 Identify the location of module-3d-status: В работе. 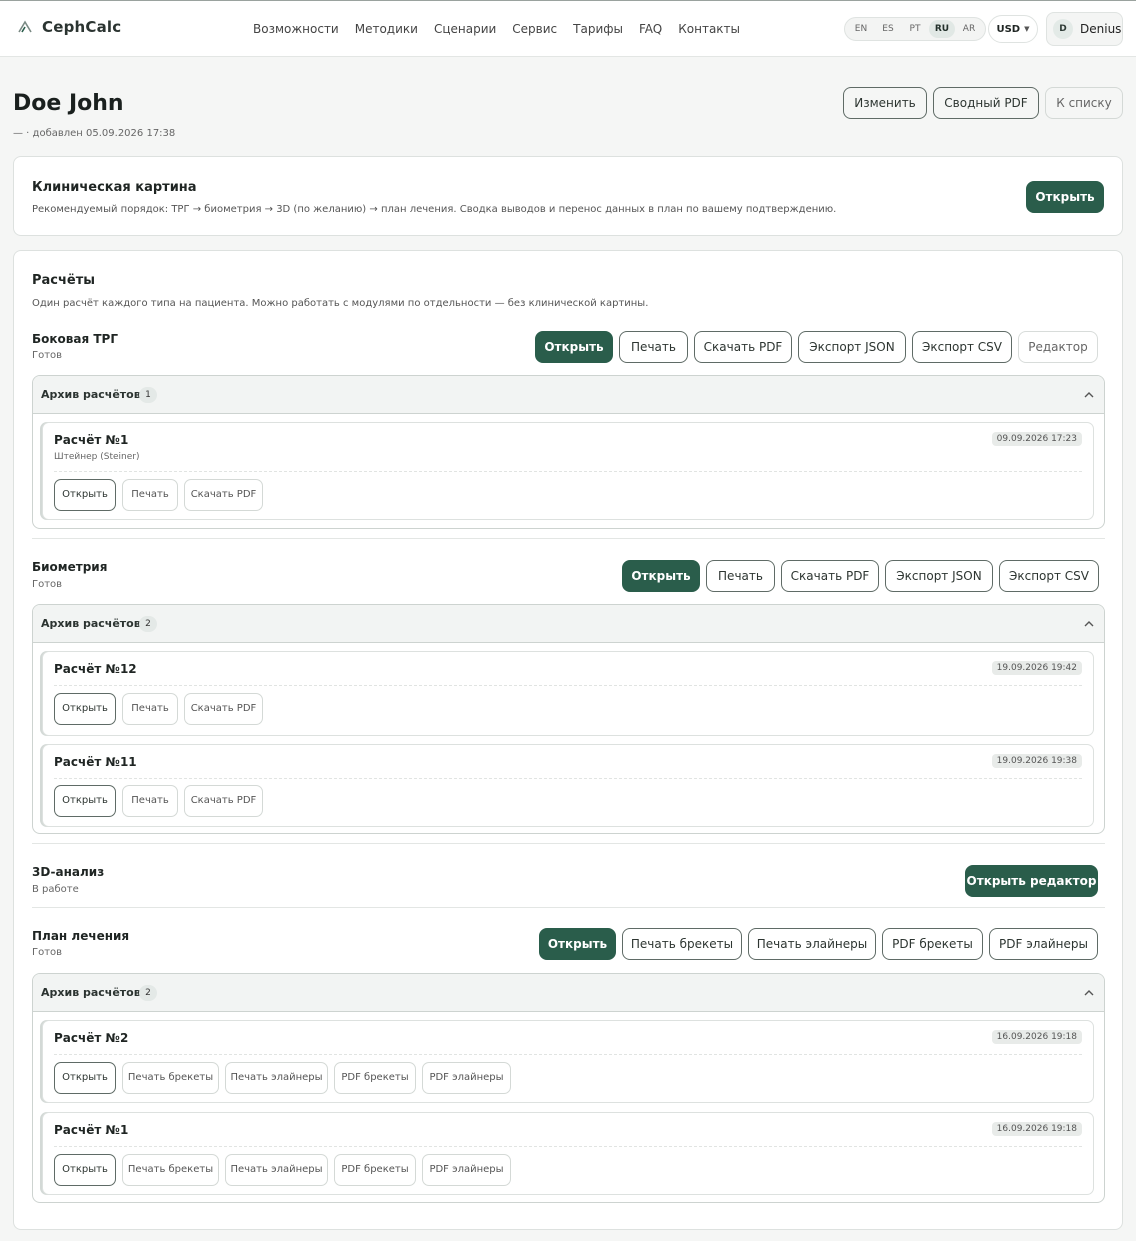
(55, 889).